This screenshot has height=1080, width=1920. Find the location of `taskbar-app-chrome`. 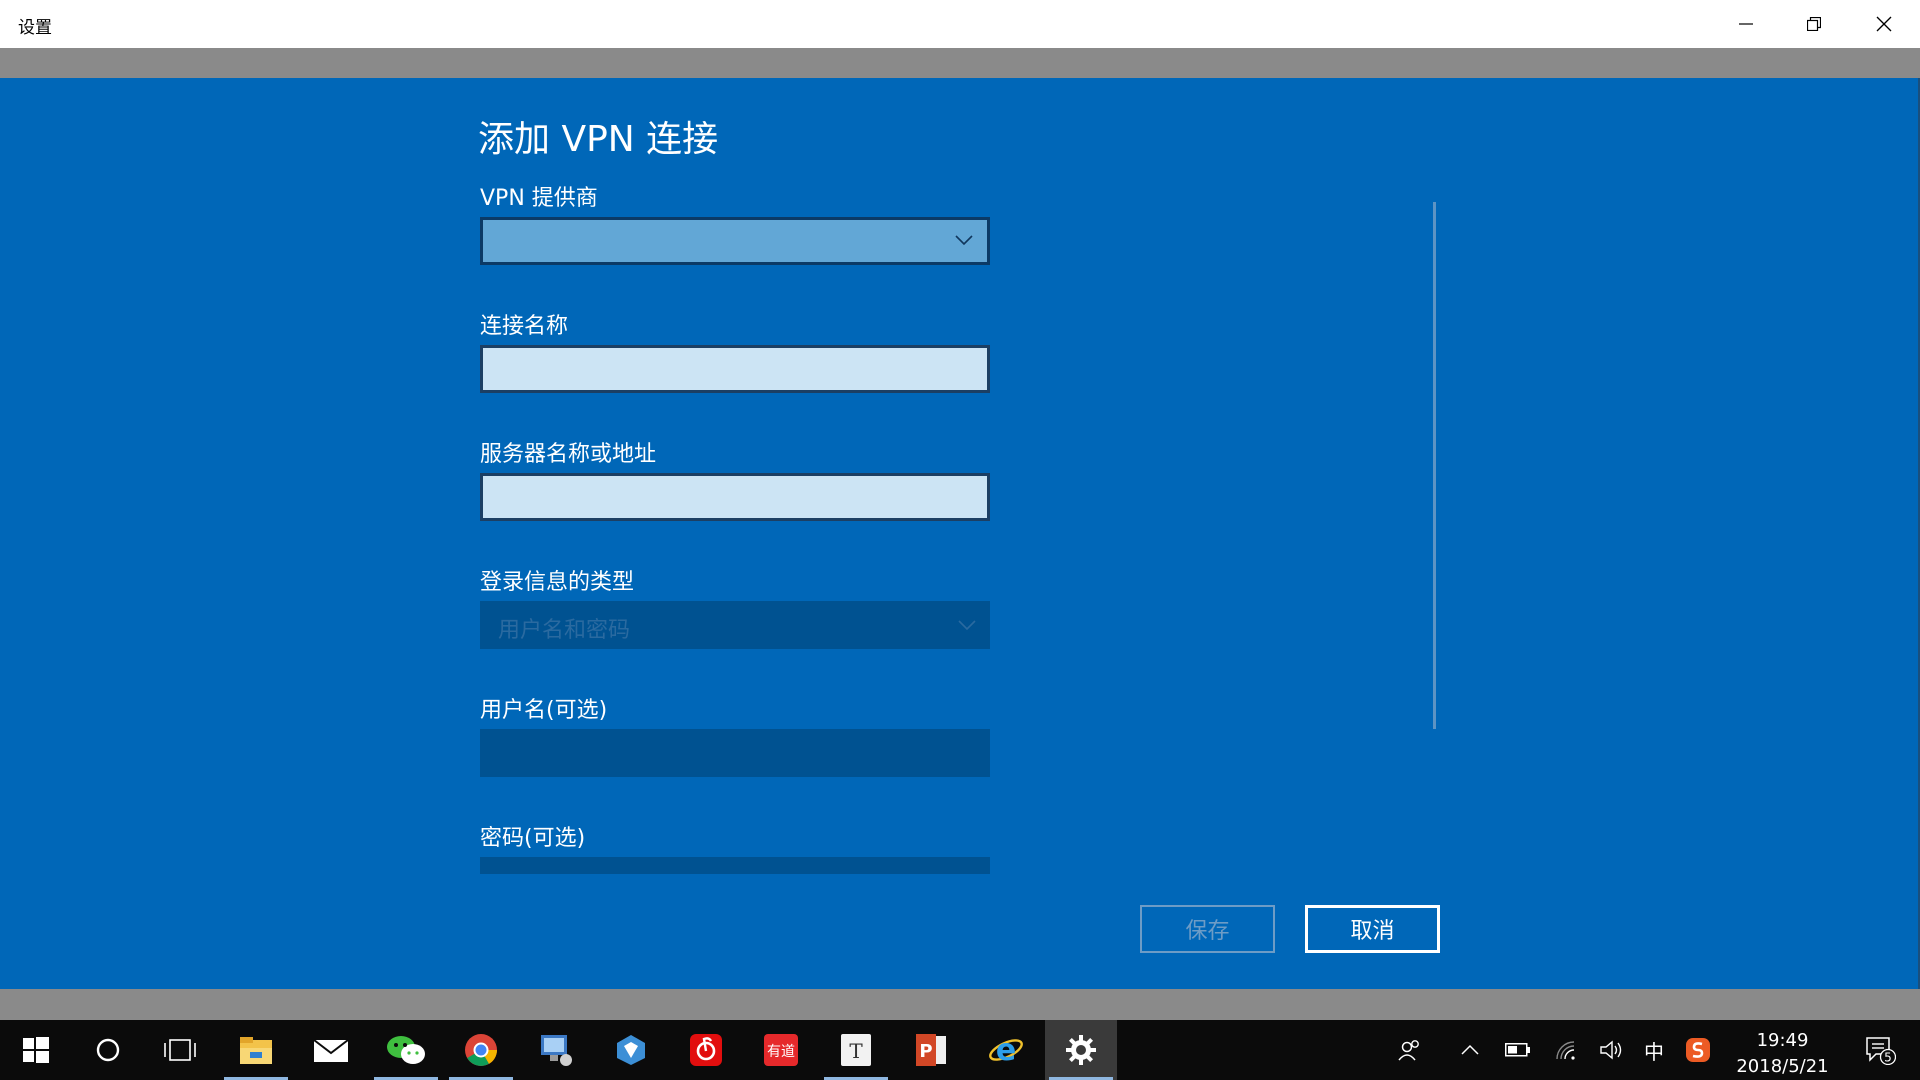

taskbar-app-chrome is located at coordinates (481, 1050).